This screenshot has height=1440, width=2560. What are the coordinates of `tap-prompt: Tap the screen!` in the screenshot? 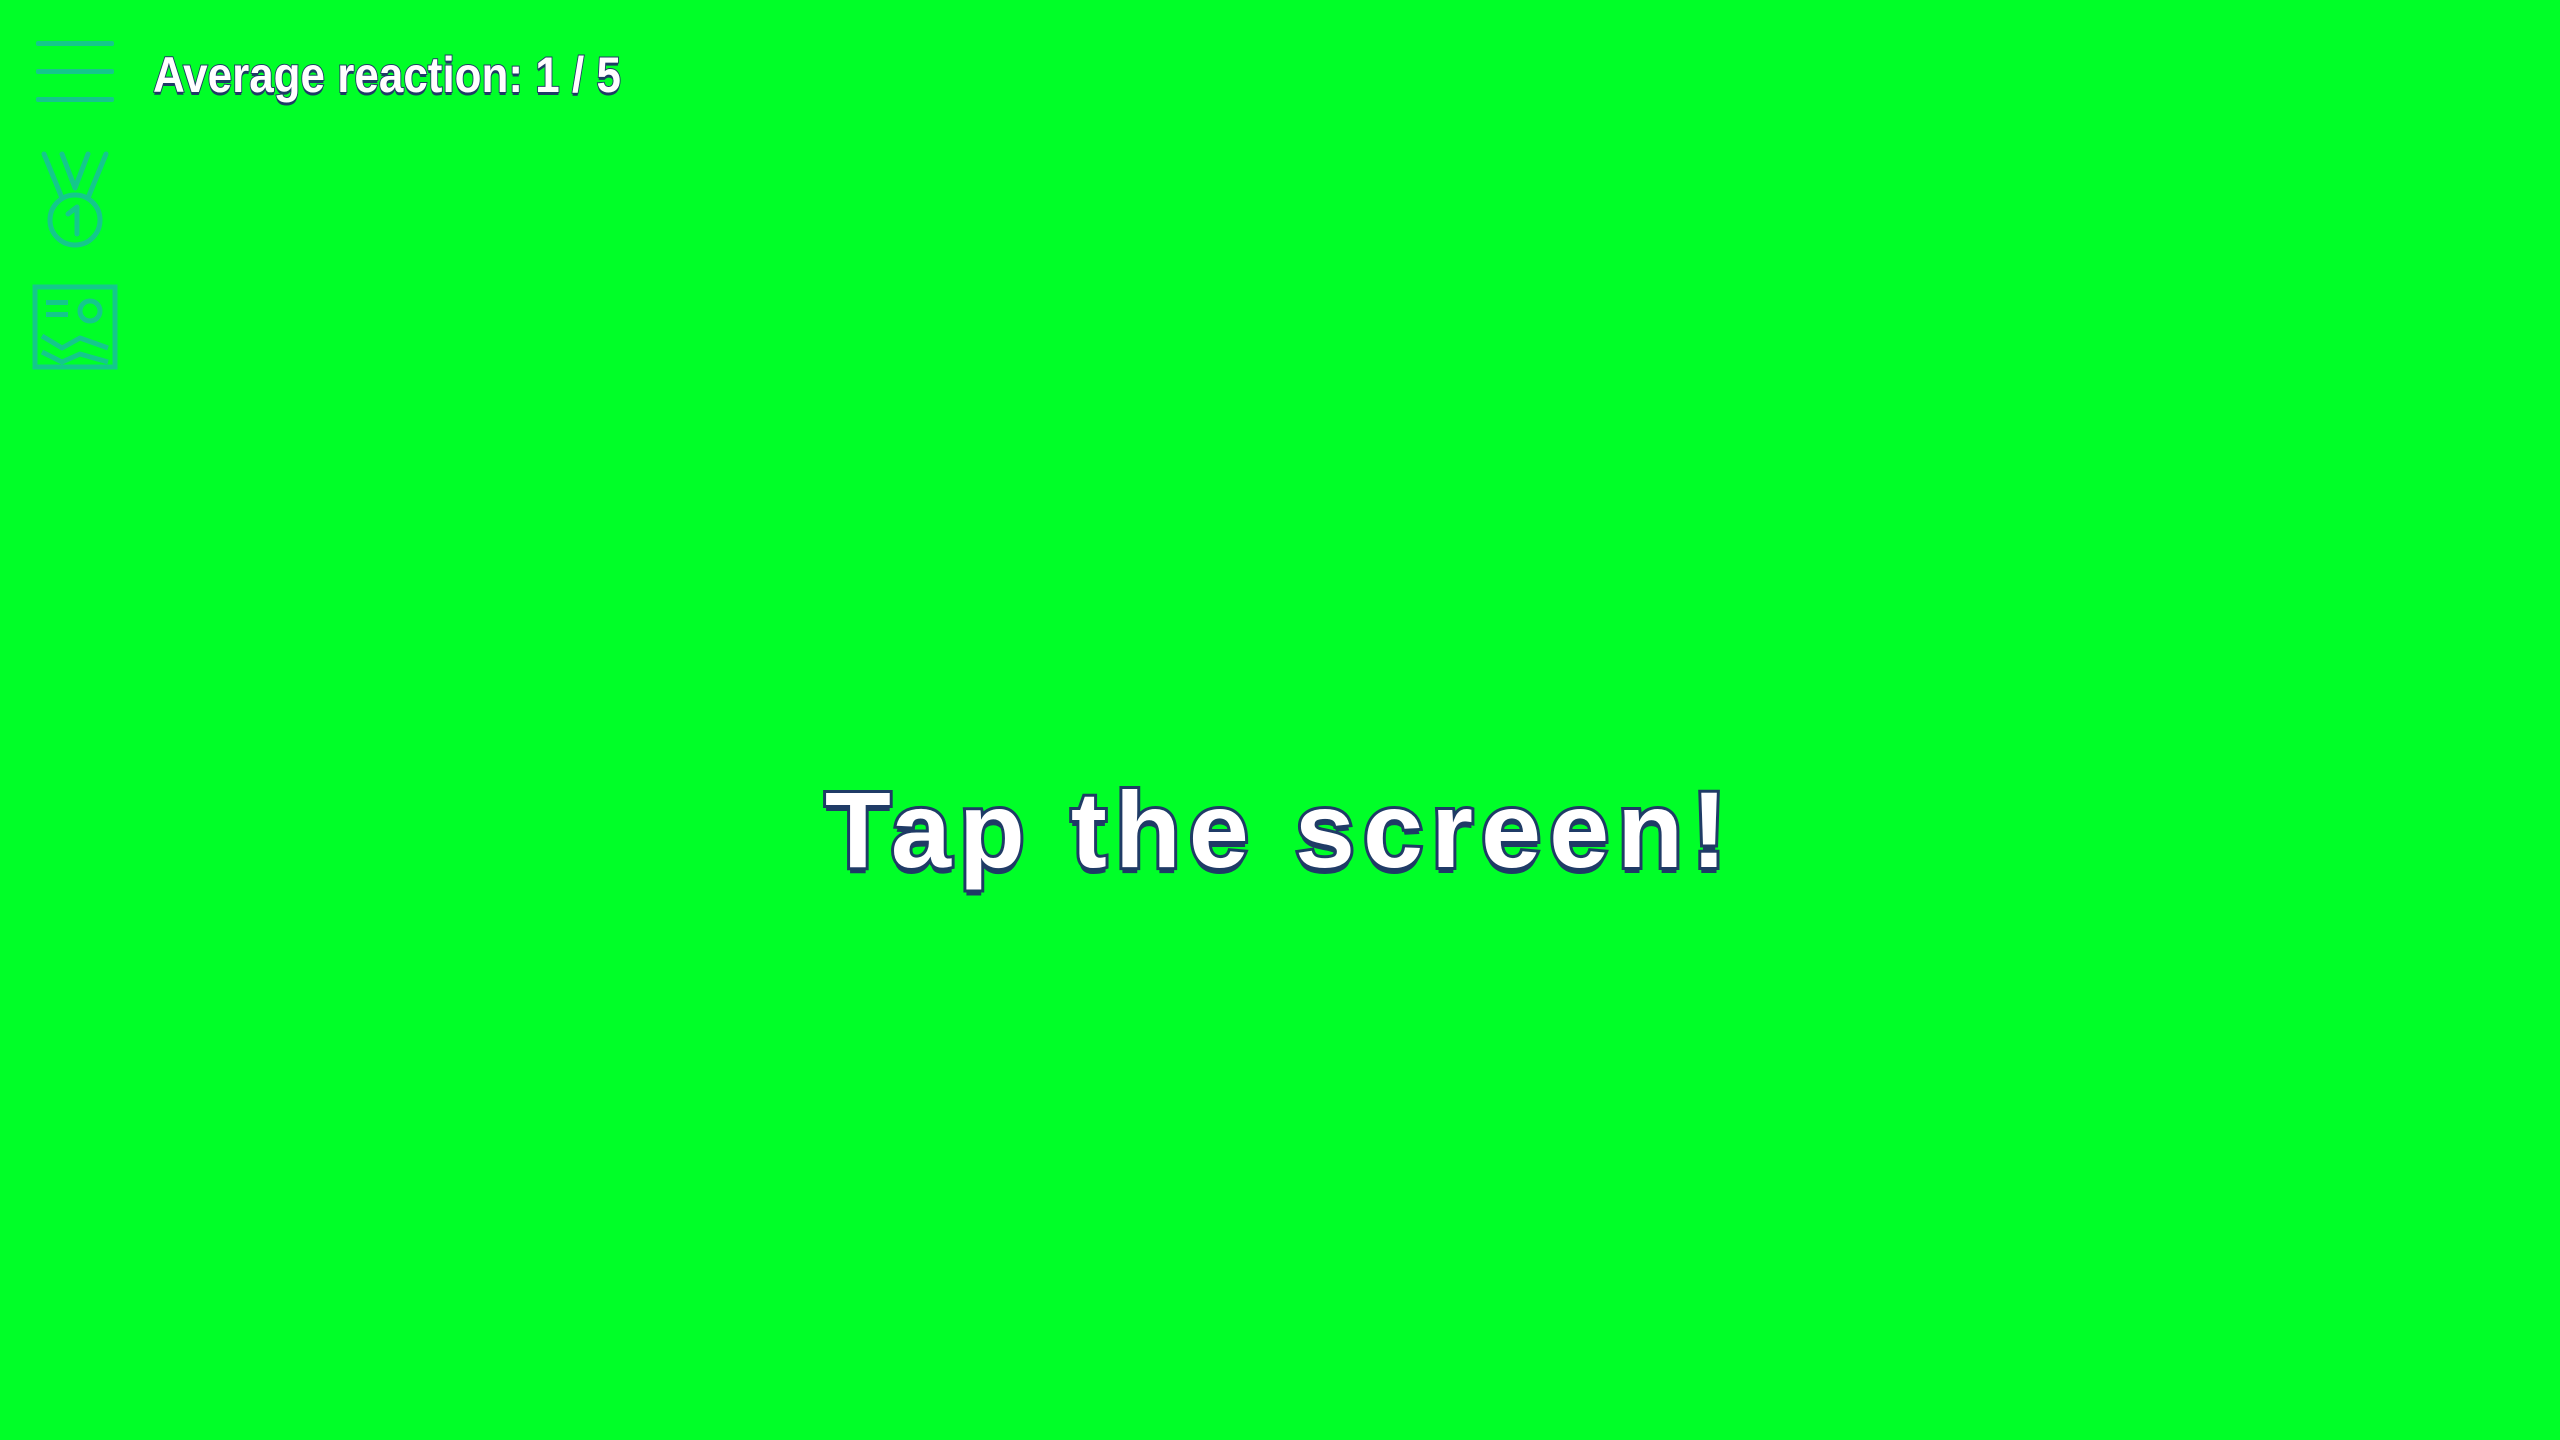 It's located at (1279, 830).